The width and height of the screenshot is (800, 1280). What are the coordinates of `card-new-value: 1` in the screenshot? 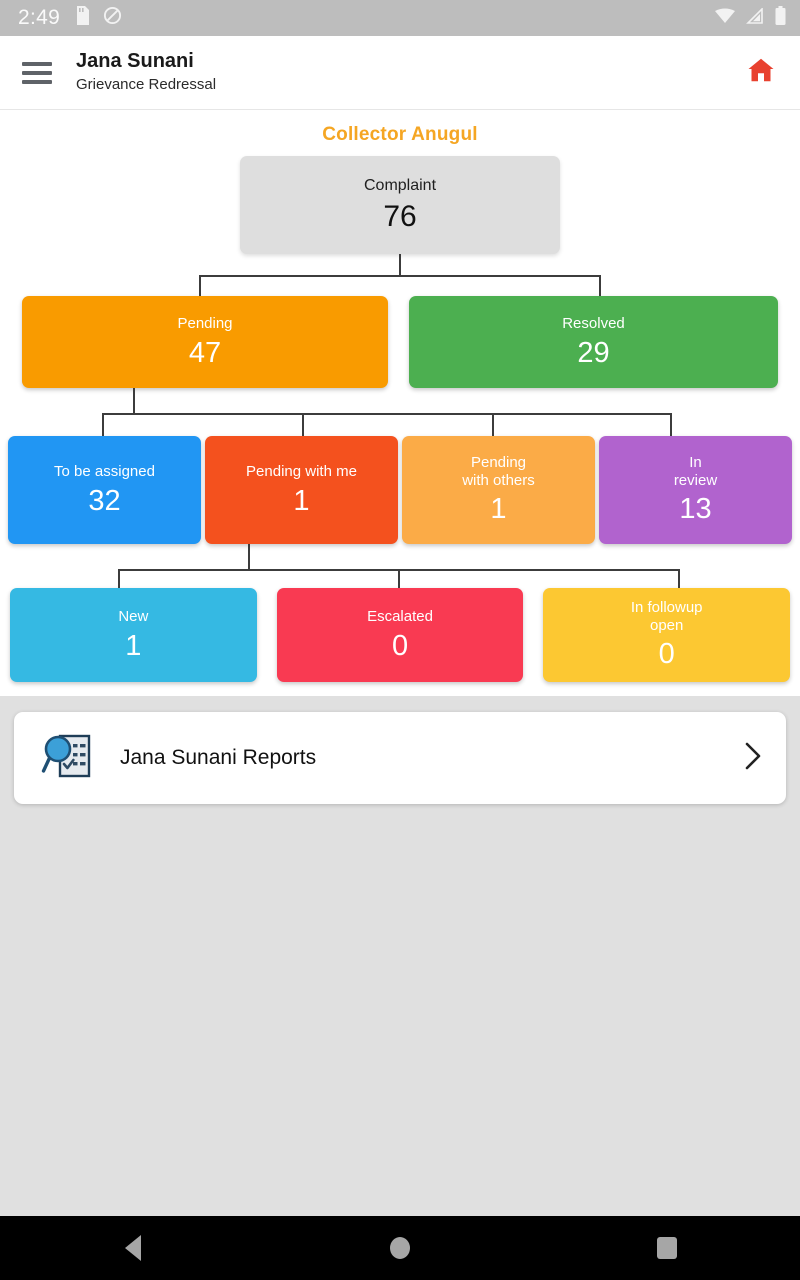 It's located at (133, 645).